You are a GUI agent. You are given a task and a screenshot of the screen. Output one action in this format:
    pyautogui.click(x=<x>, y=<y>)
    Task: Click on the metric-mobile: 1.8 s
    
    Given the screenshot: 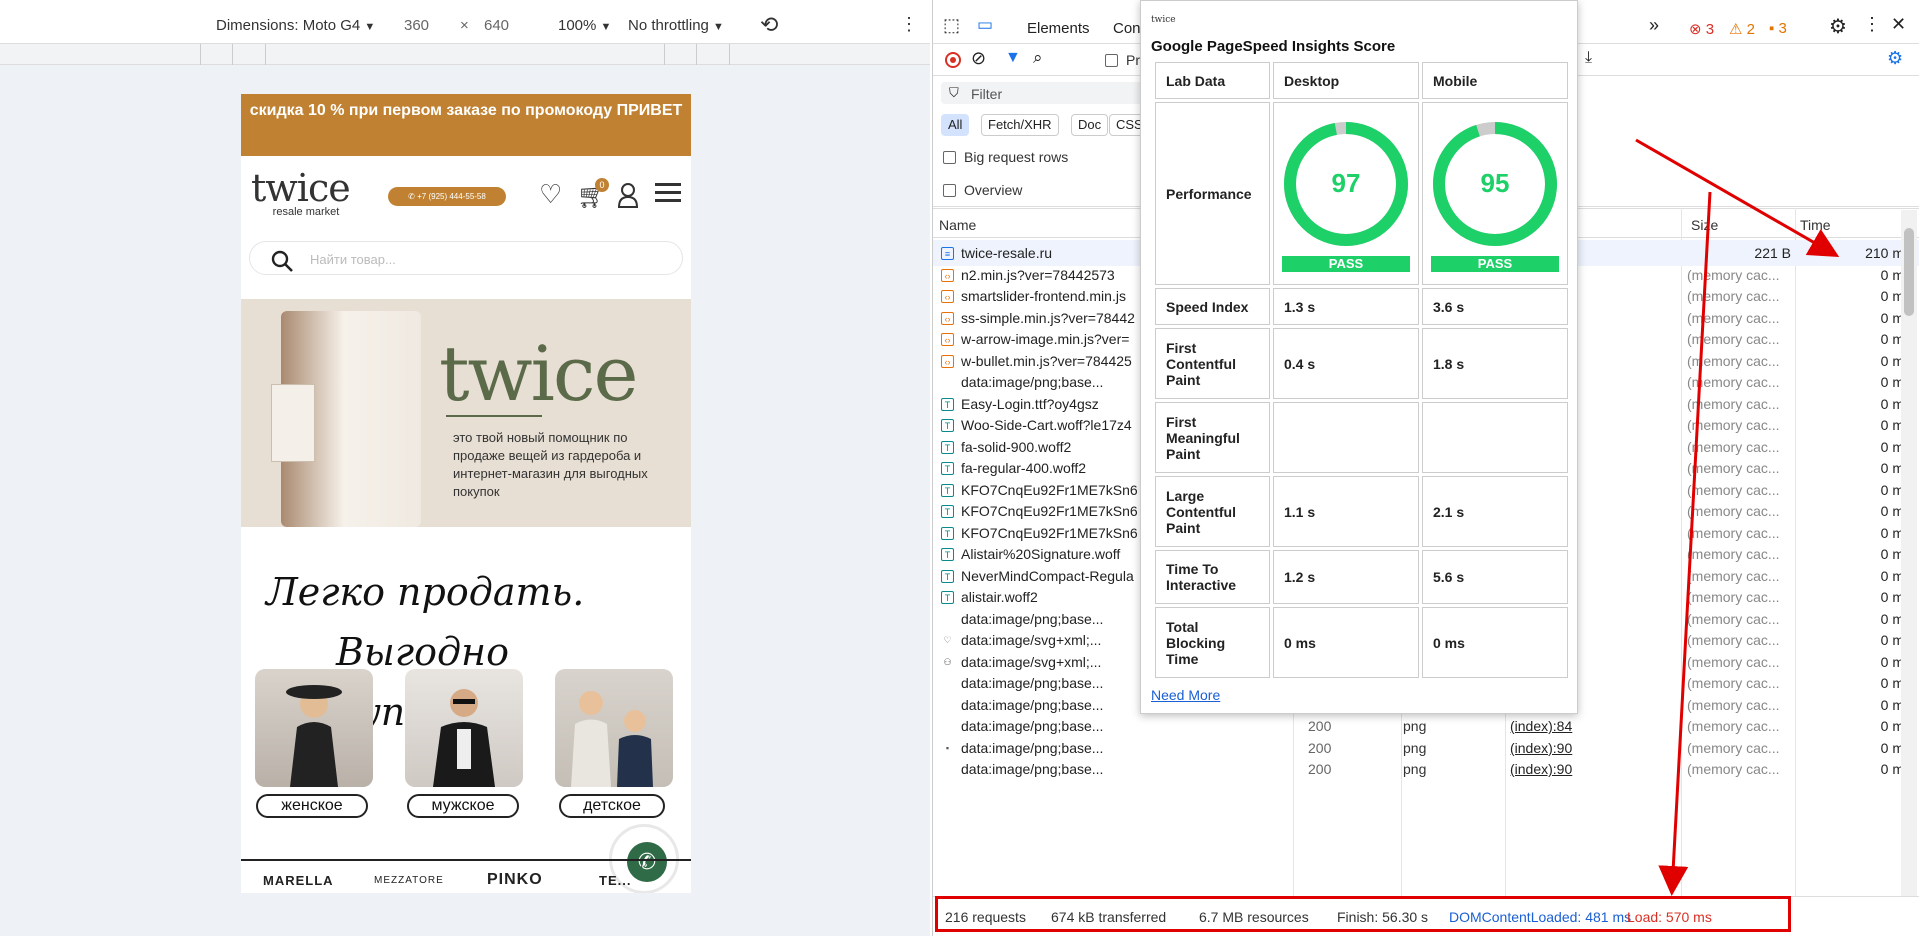 What is the action you would take?
    pyautogui.click(x=1495, y=363)
    